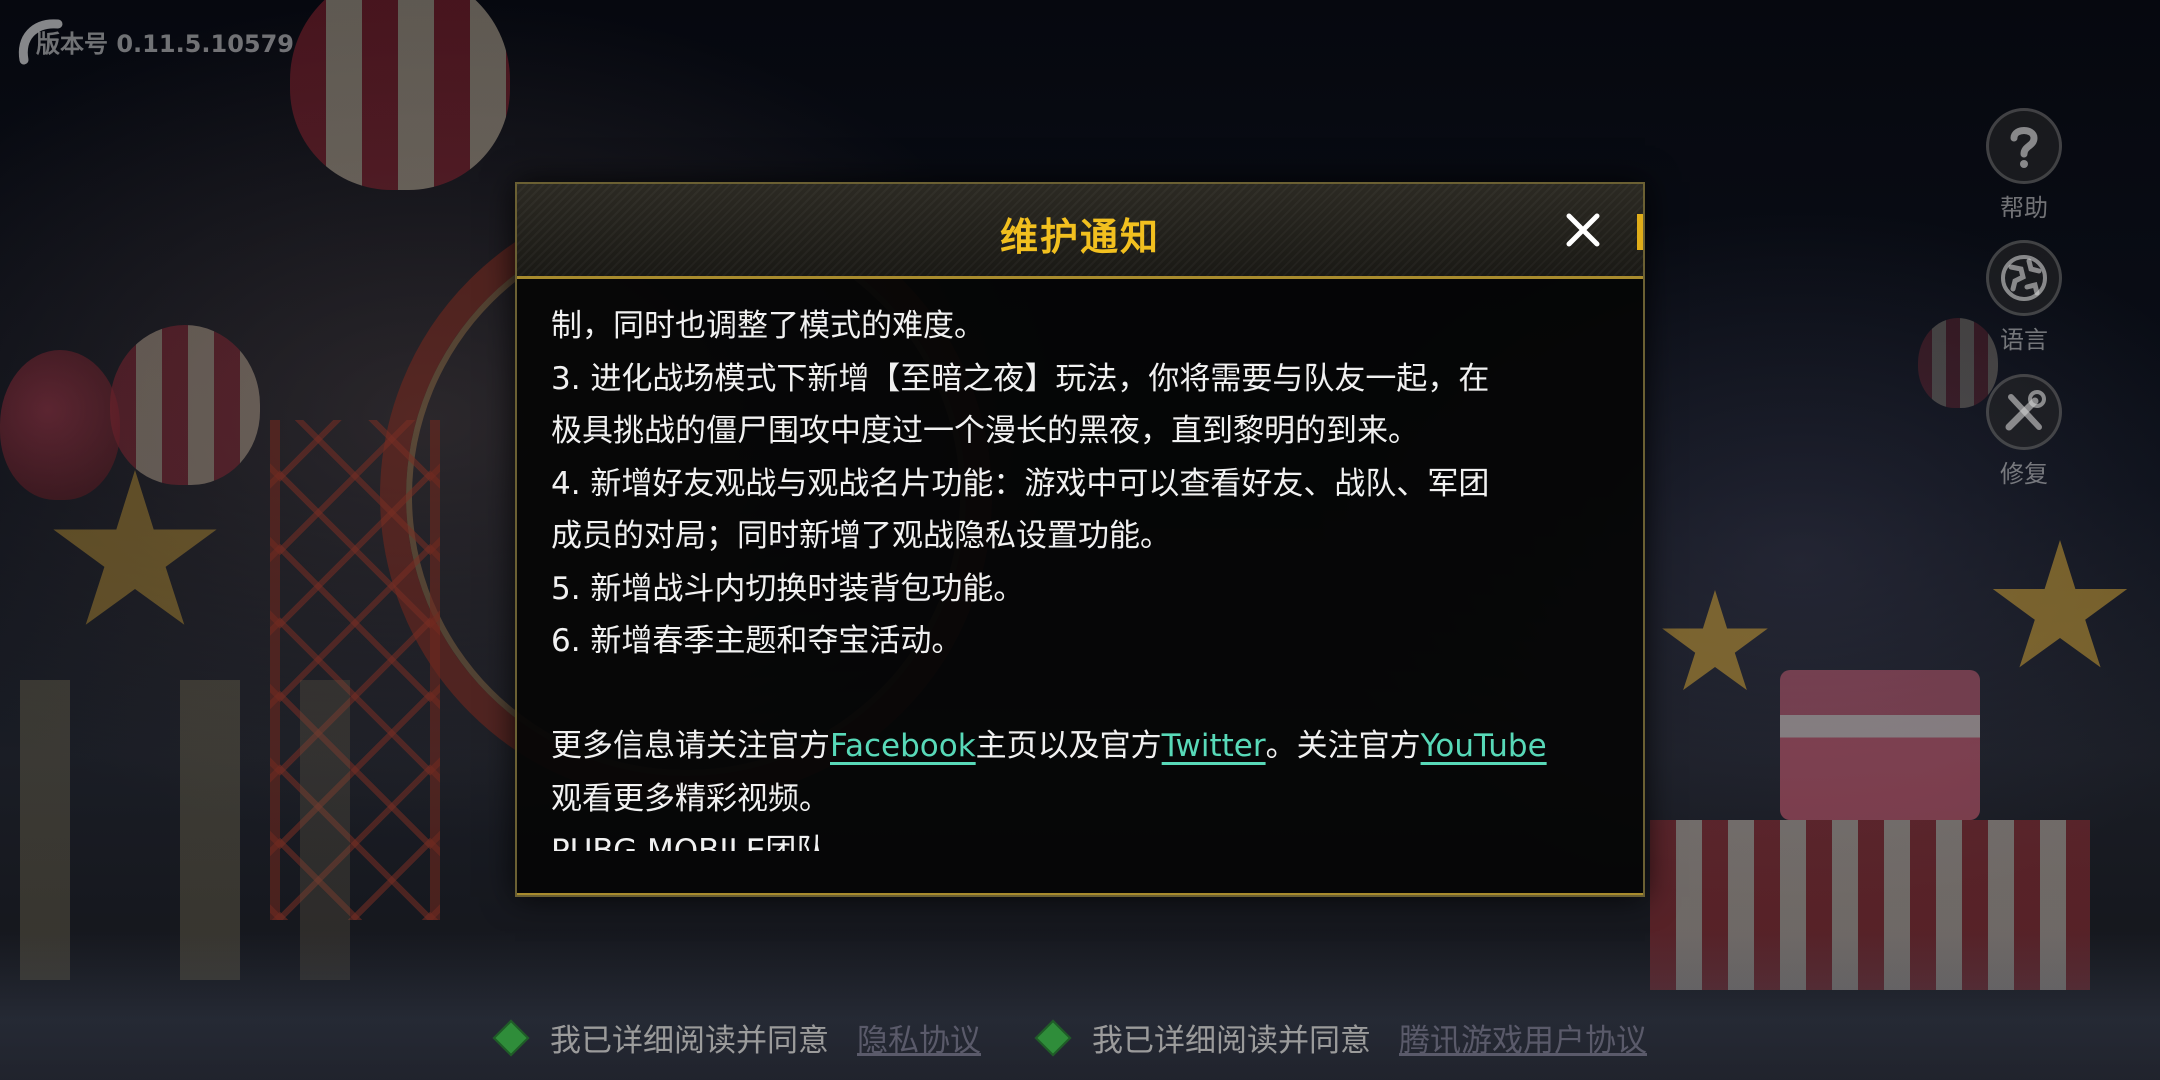  I want to click on language-label: 语言, so click(2024, 340).